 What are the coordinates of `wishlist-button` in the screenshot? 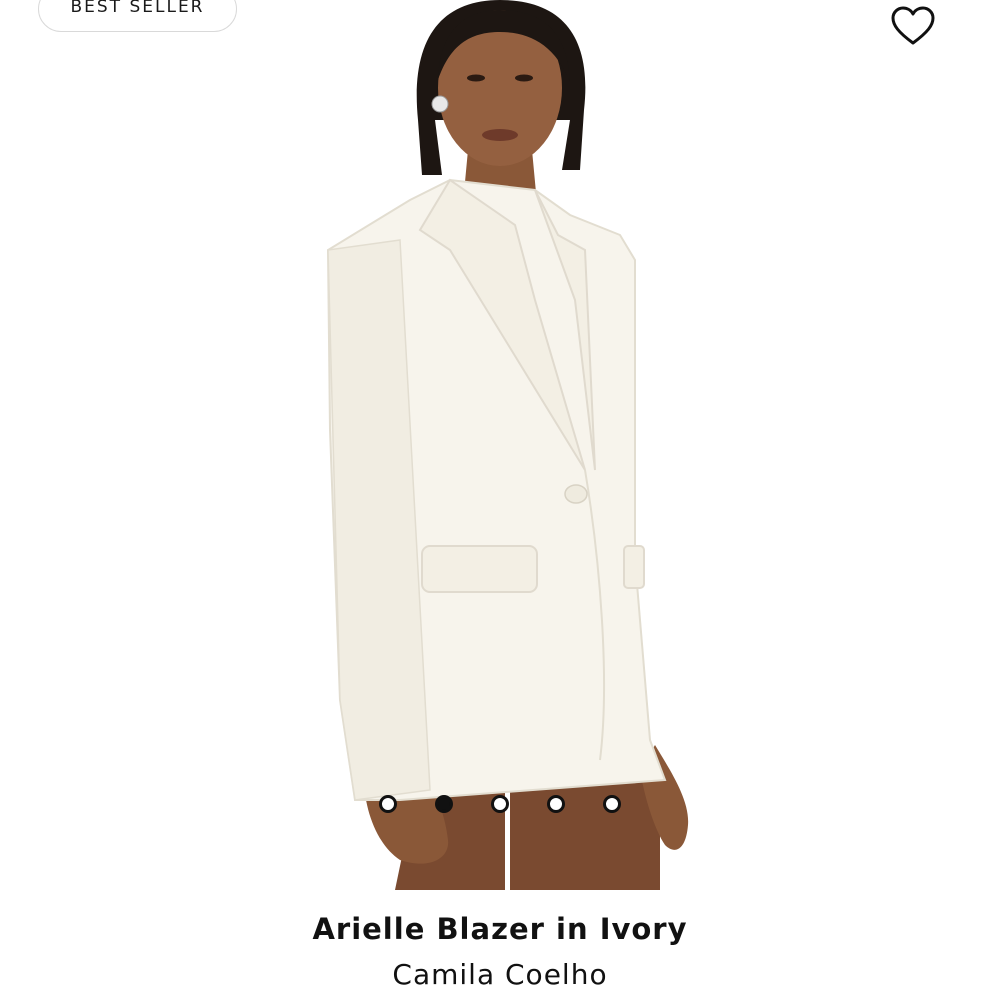 It's located at (913, 27).